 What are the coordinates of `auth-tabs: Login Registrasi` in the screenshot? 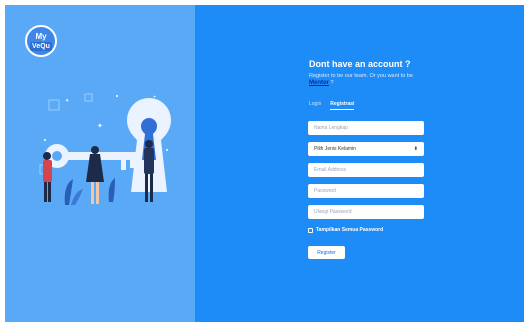 It's located at (332, 105).